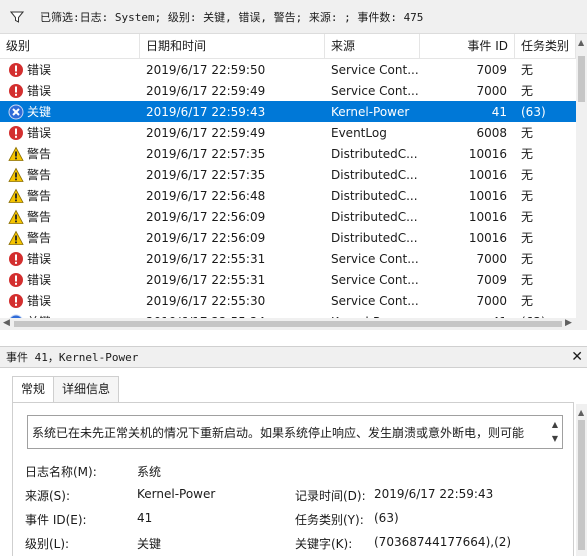  I want to click on keywords-label: 关键字(K):, so click(324, 544).